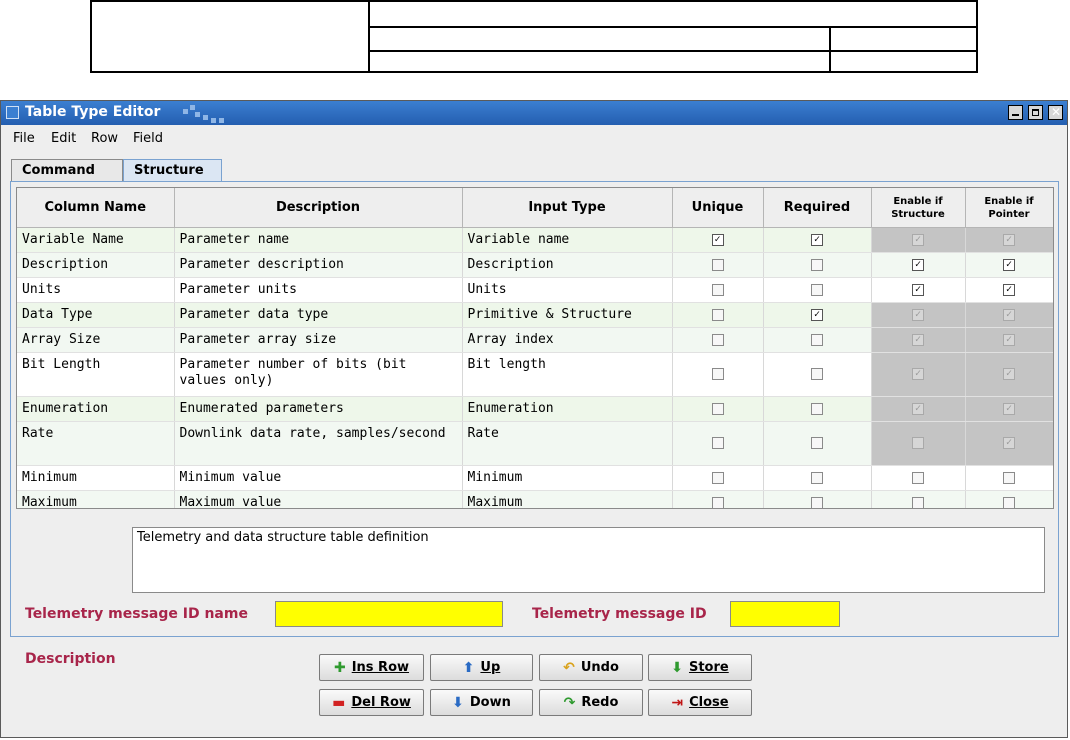 The image size is (1070, 740). Describe the element at coordinates (918, 289) in the screenshot. I see `enable-structure-checkbox: ✓` at that location.